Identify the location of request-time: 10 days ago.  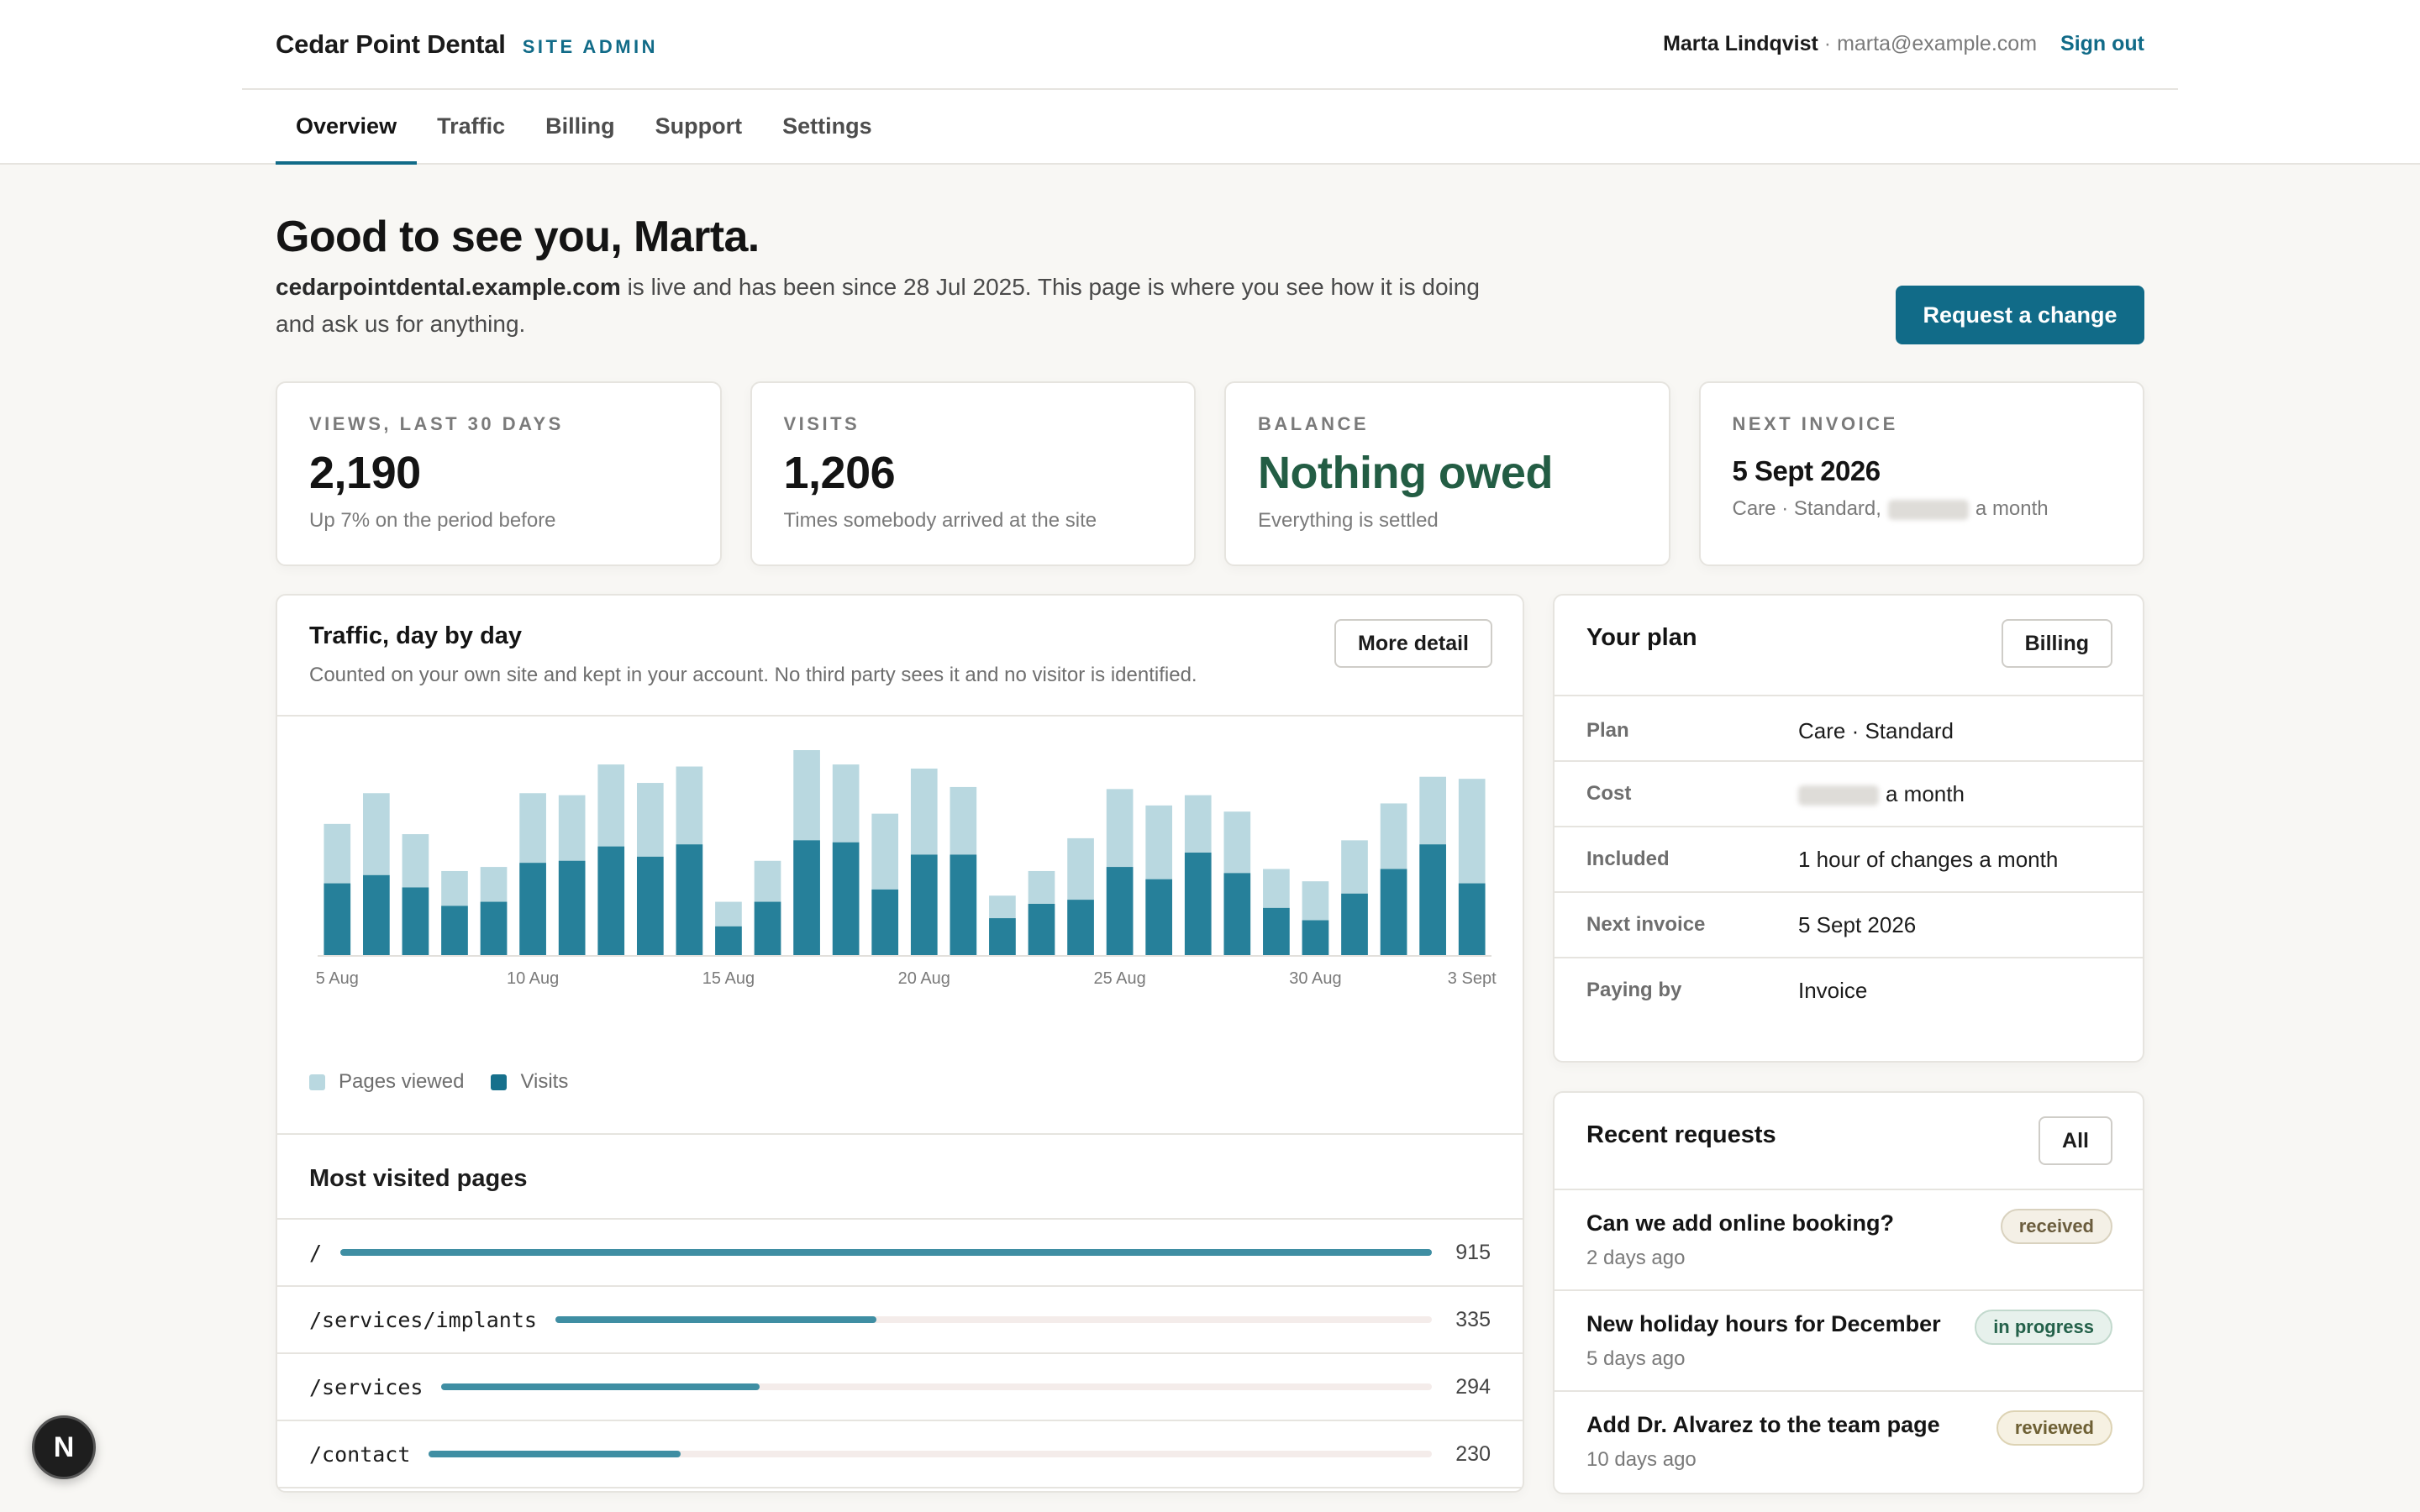
(1642, 1459).